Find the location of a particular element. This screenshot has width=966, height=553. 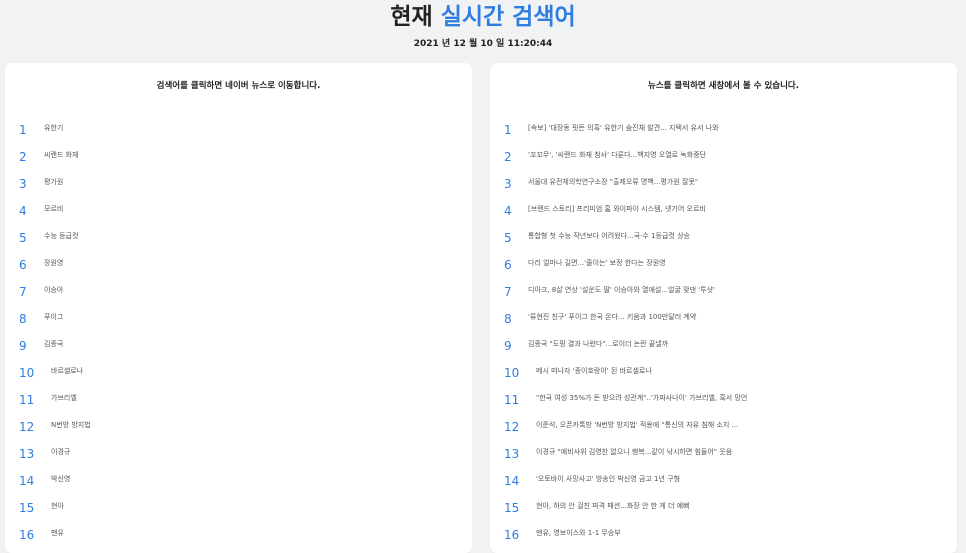

news-rank: 11 is located at coordinates (512, 400).